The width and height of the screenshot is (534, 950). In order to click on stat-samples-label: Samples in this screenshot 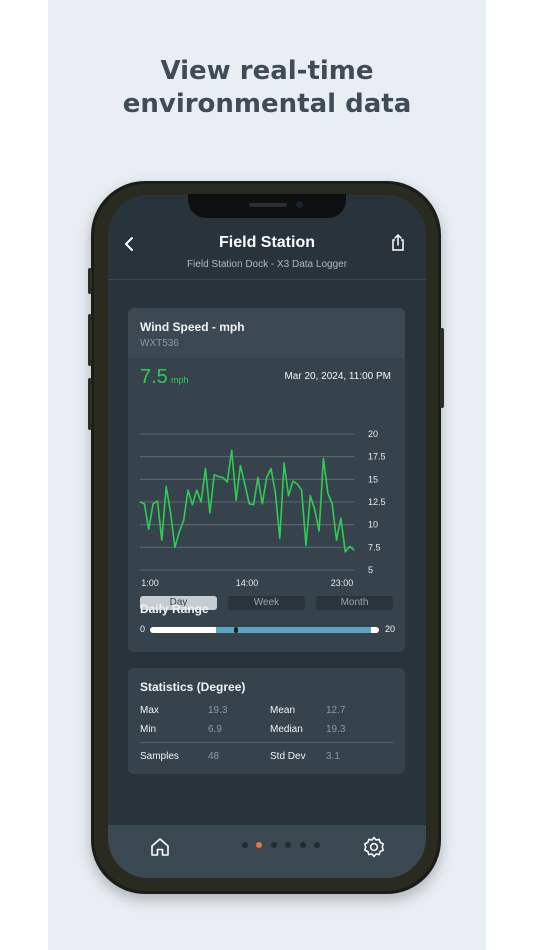, I will do `click(159, 756)`.